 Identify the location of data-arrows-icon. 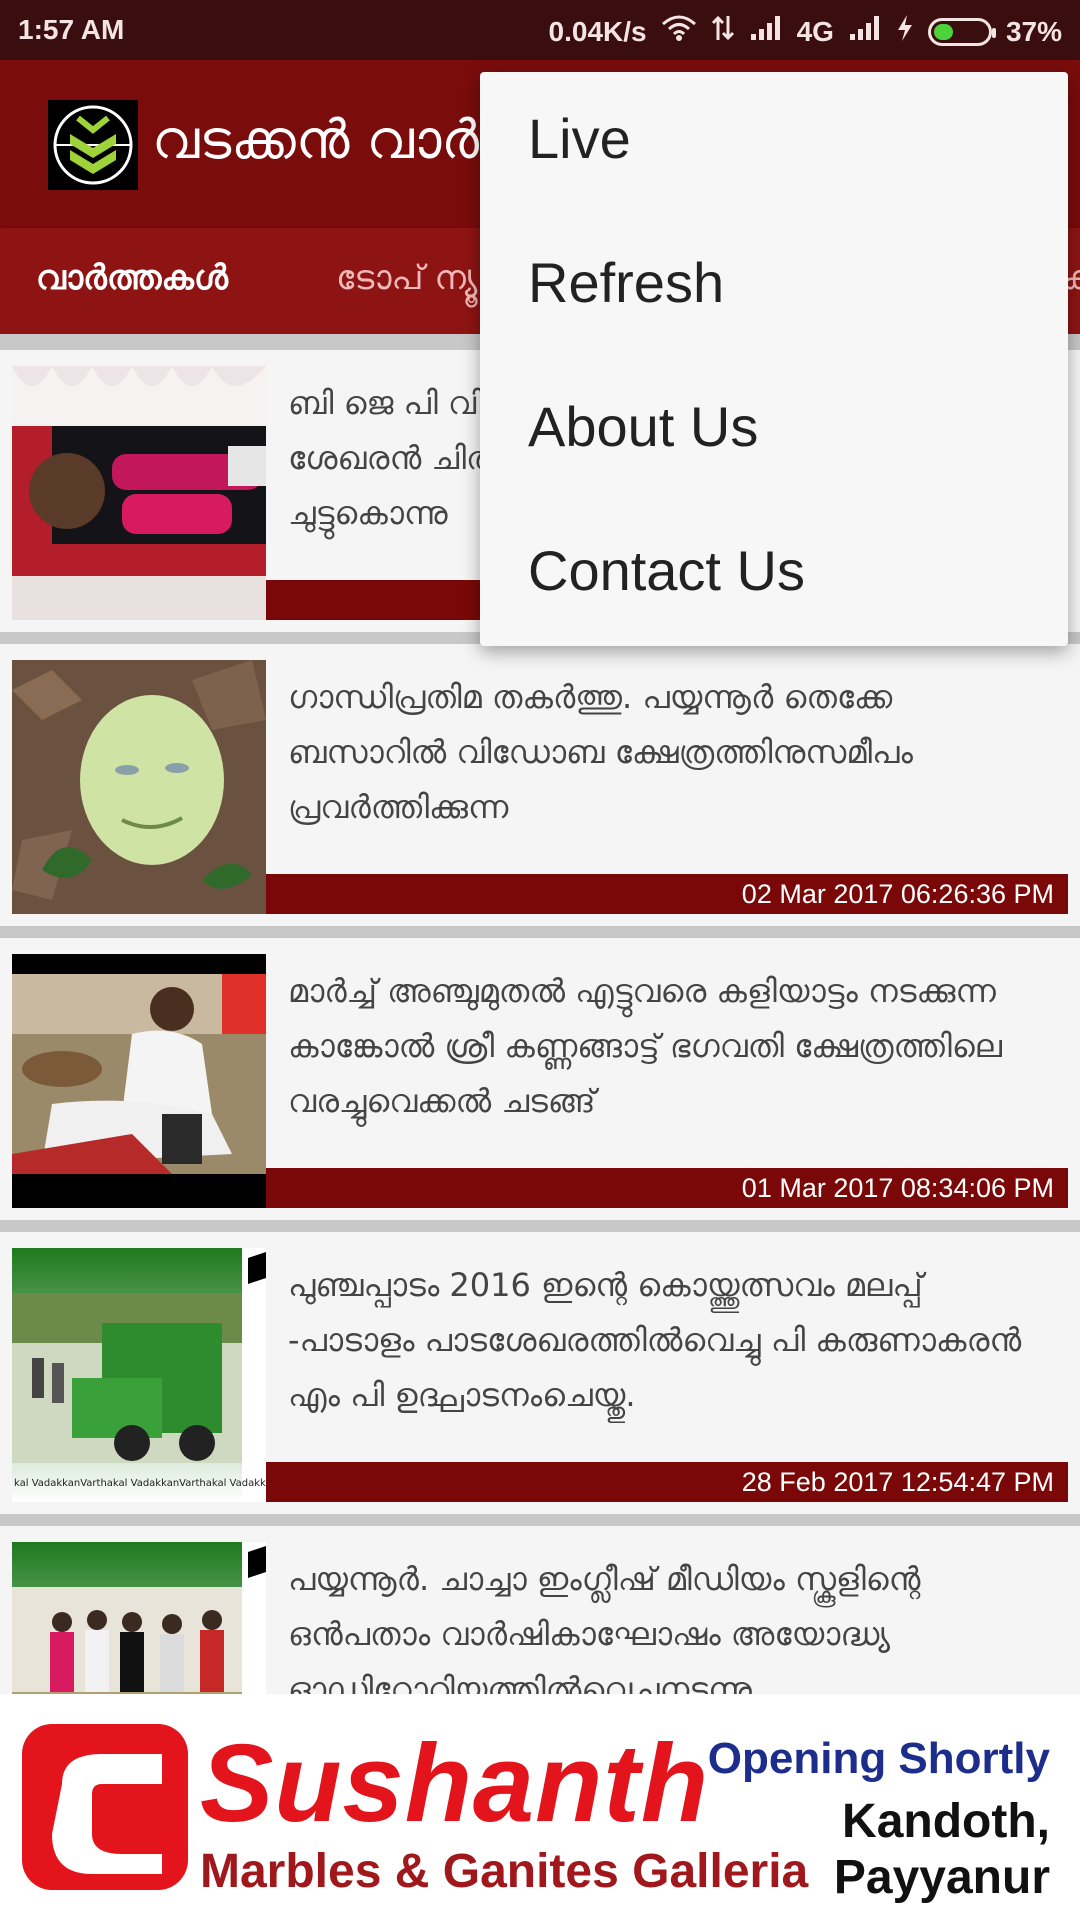
(723, 31).